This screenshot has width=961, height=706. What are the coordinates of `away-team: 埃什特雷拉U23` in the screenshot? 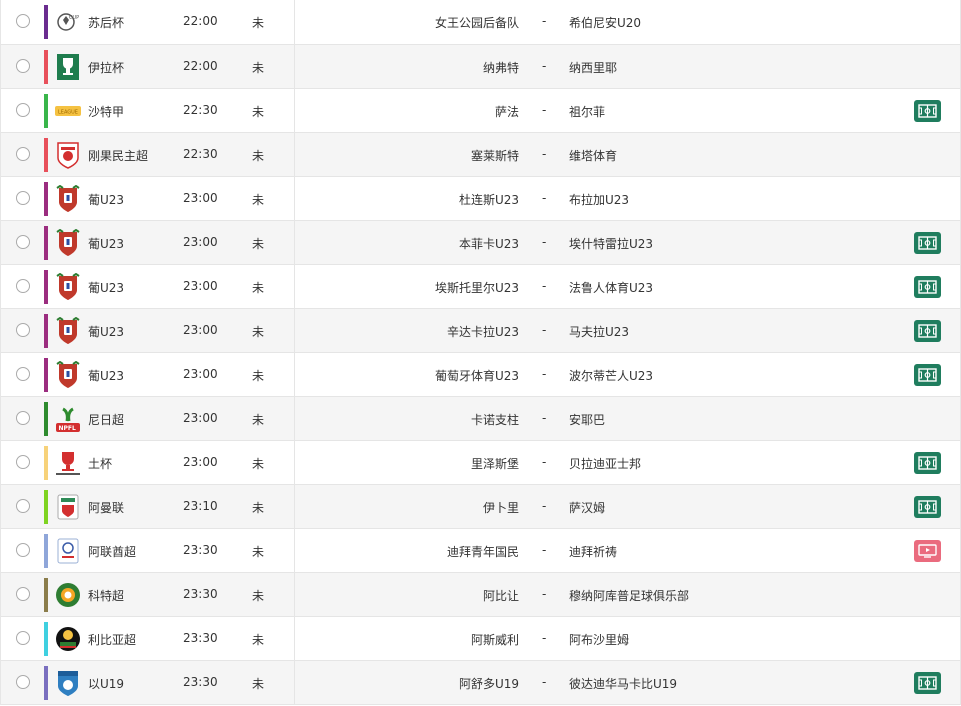 It's located at (611, 243).